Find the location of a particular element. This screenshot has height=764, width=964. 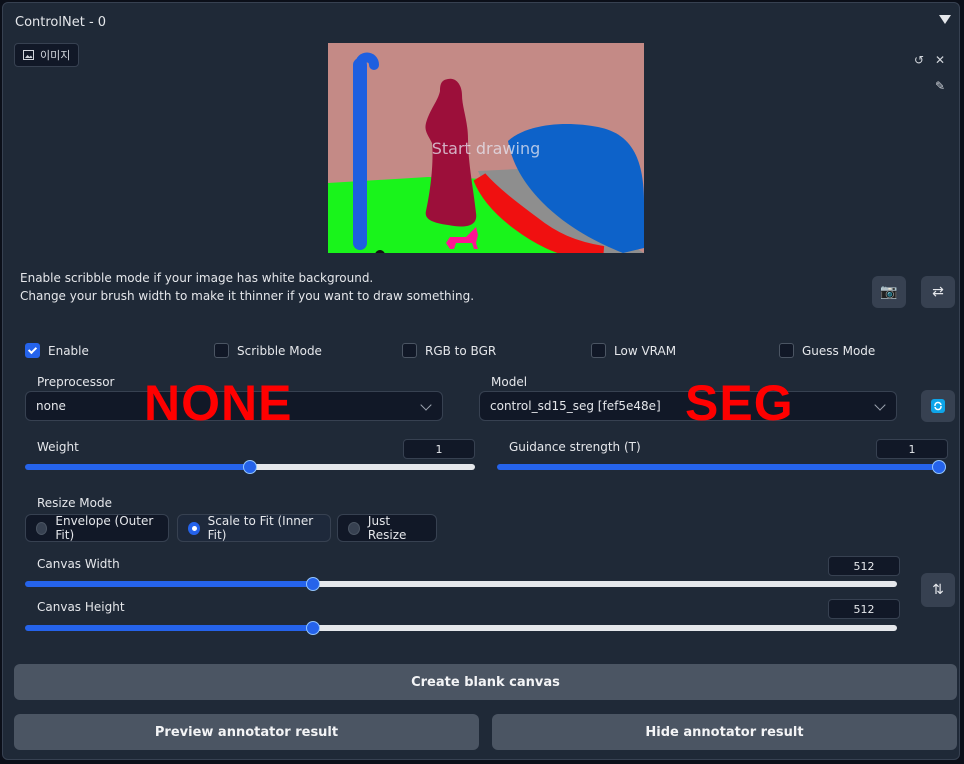

refresh-icon is located at coordinates (938, 406).